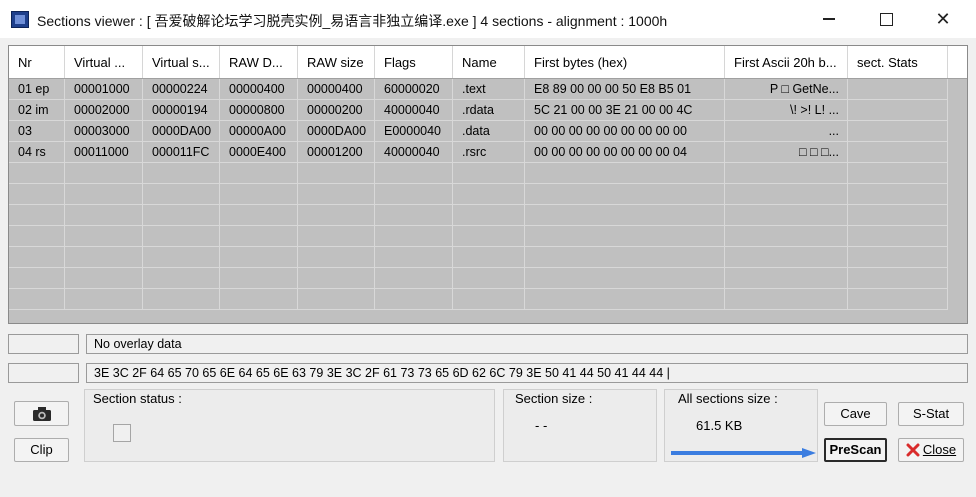 The height and width of the screenshot is (497, 976). What do you see at coordinates (41, 450) in the screenshot?
I see `clip-button: Clip` at bounding box center [41, 450].